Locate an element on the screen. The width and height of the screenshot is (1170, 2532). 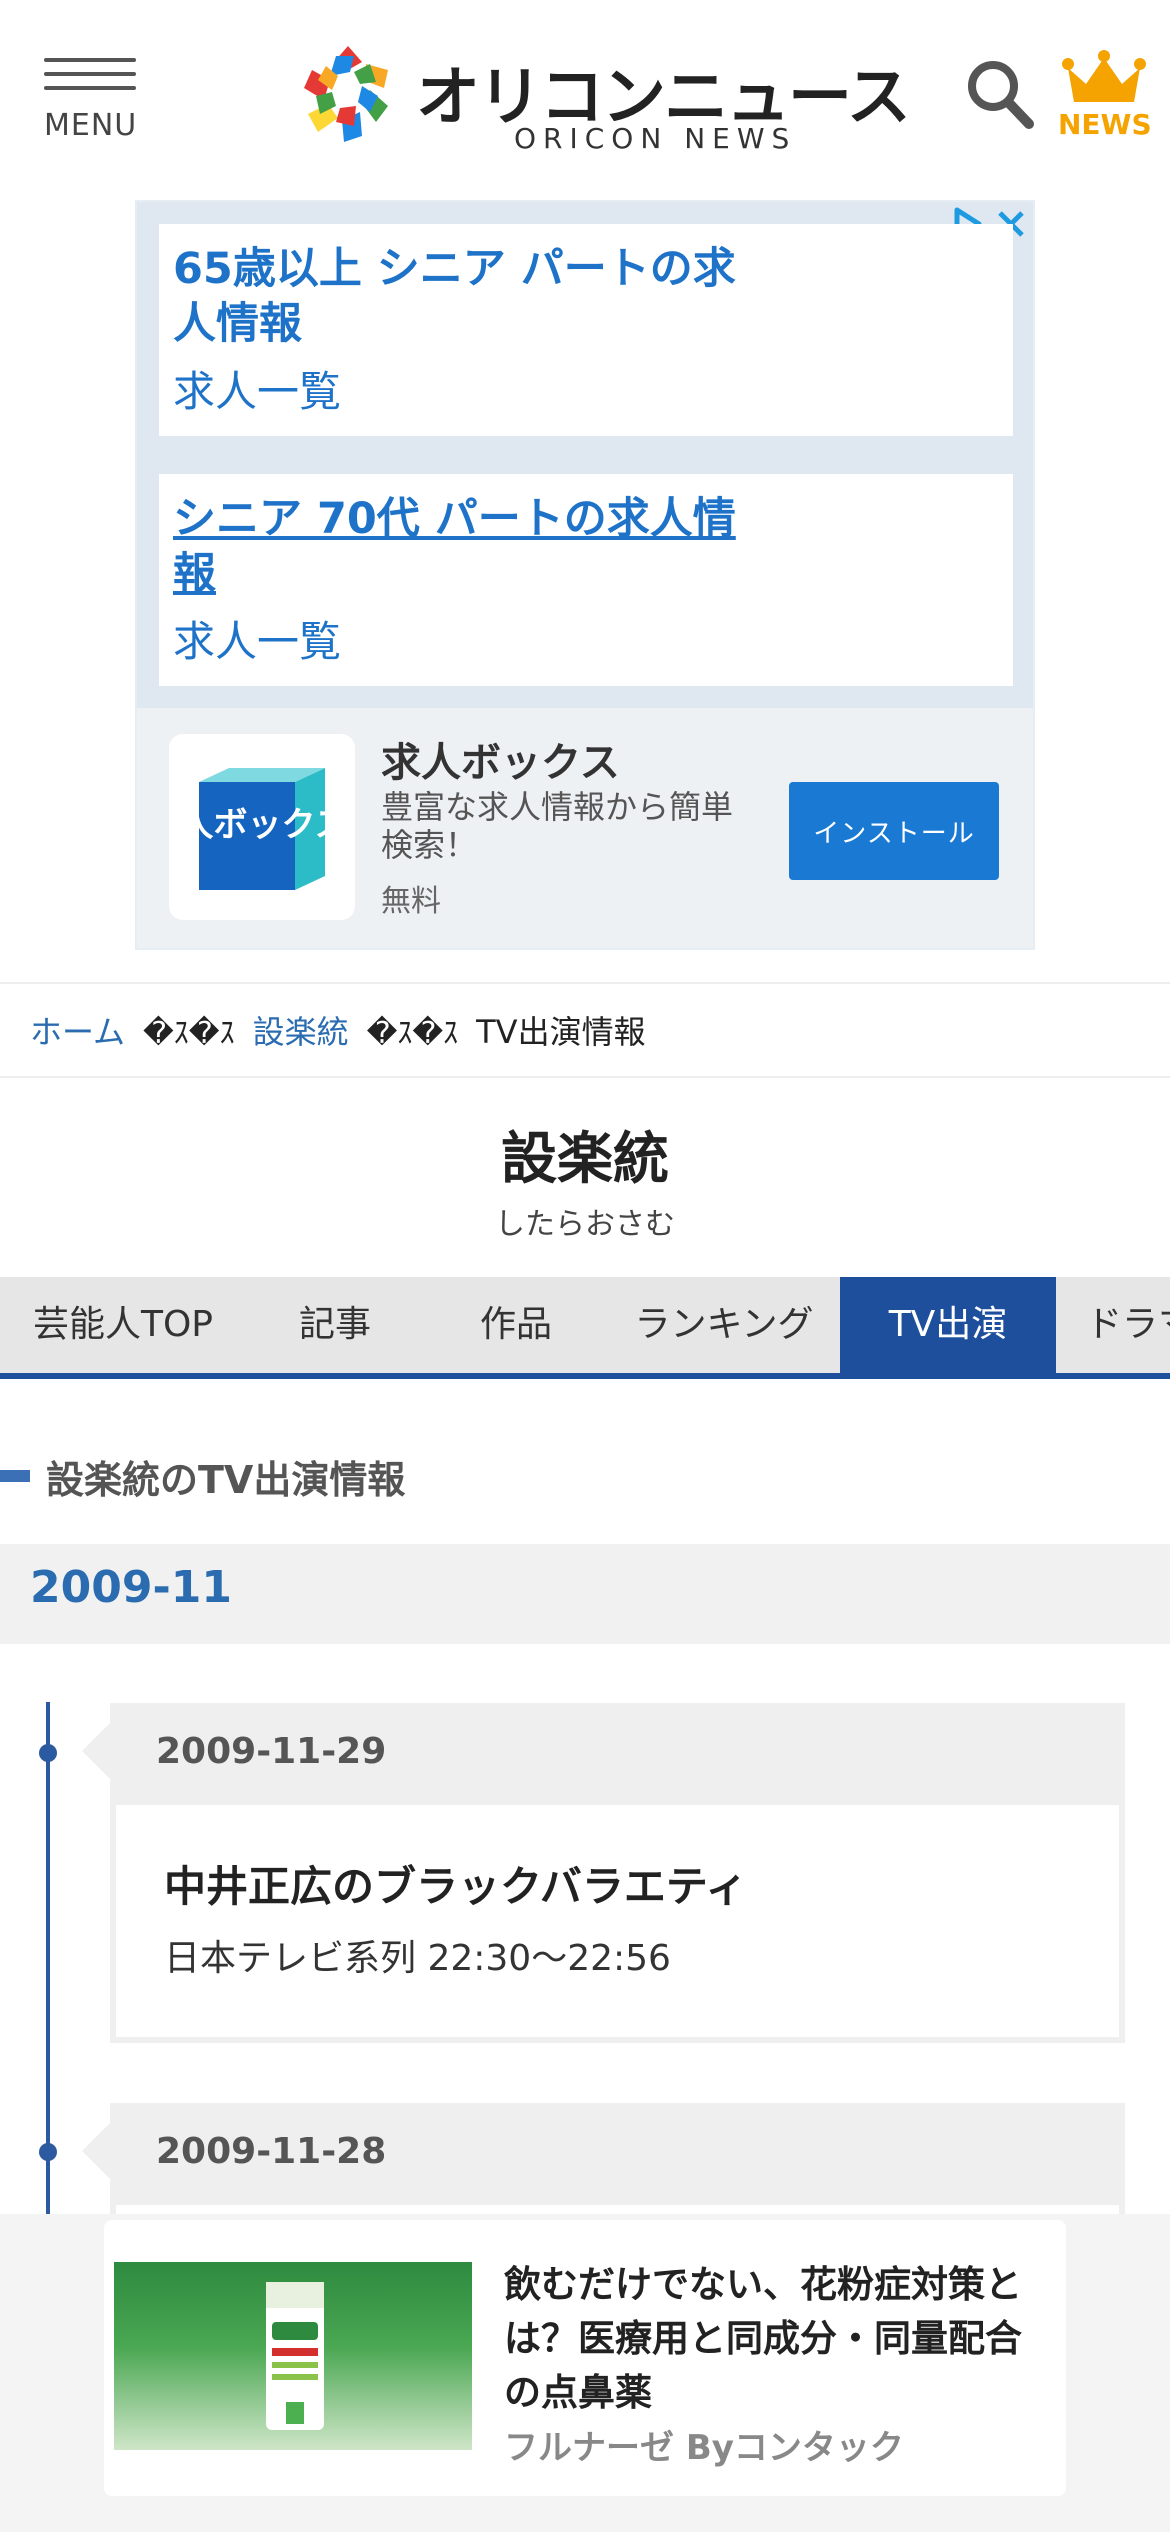
section-marker is located at coordinates (15, 1476).